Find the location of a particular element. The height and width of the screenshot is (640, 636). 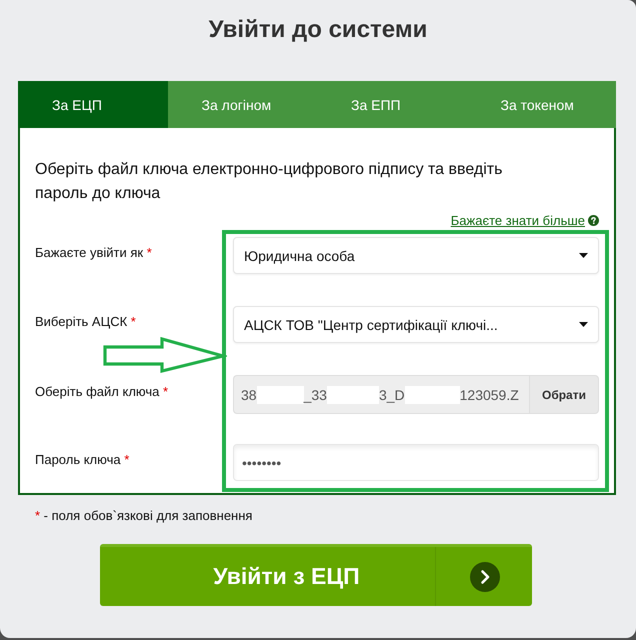

browse-button: Обрати is located at coordinates (564, 394).